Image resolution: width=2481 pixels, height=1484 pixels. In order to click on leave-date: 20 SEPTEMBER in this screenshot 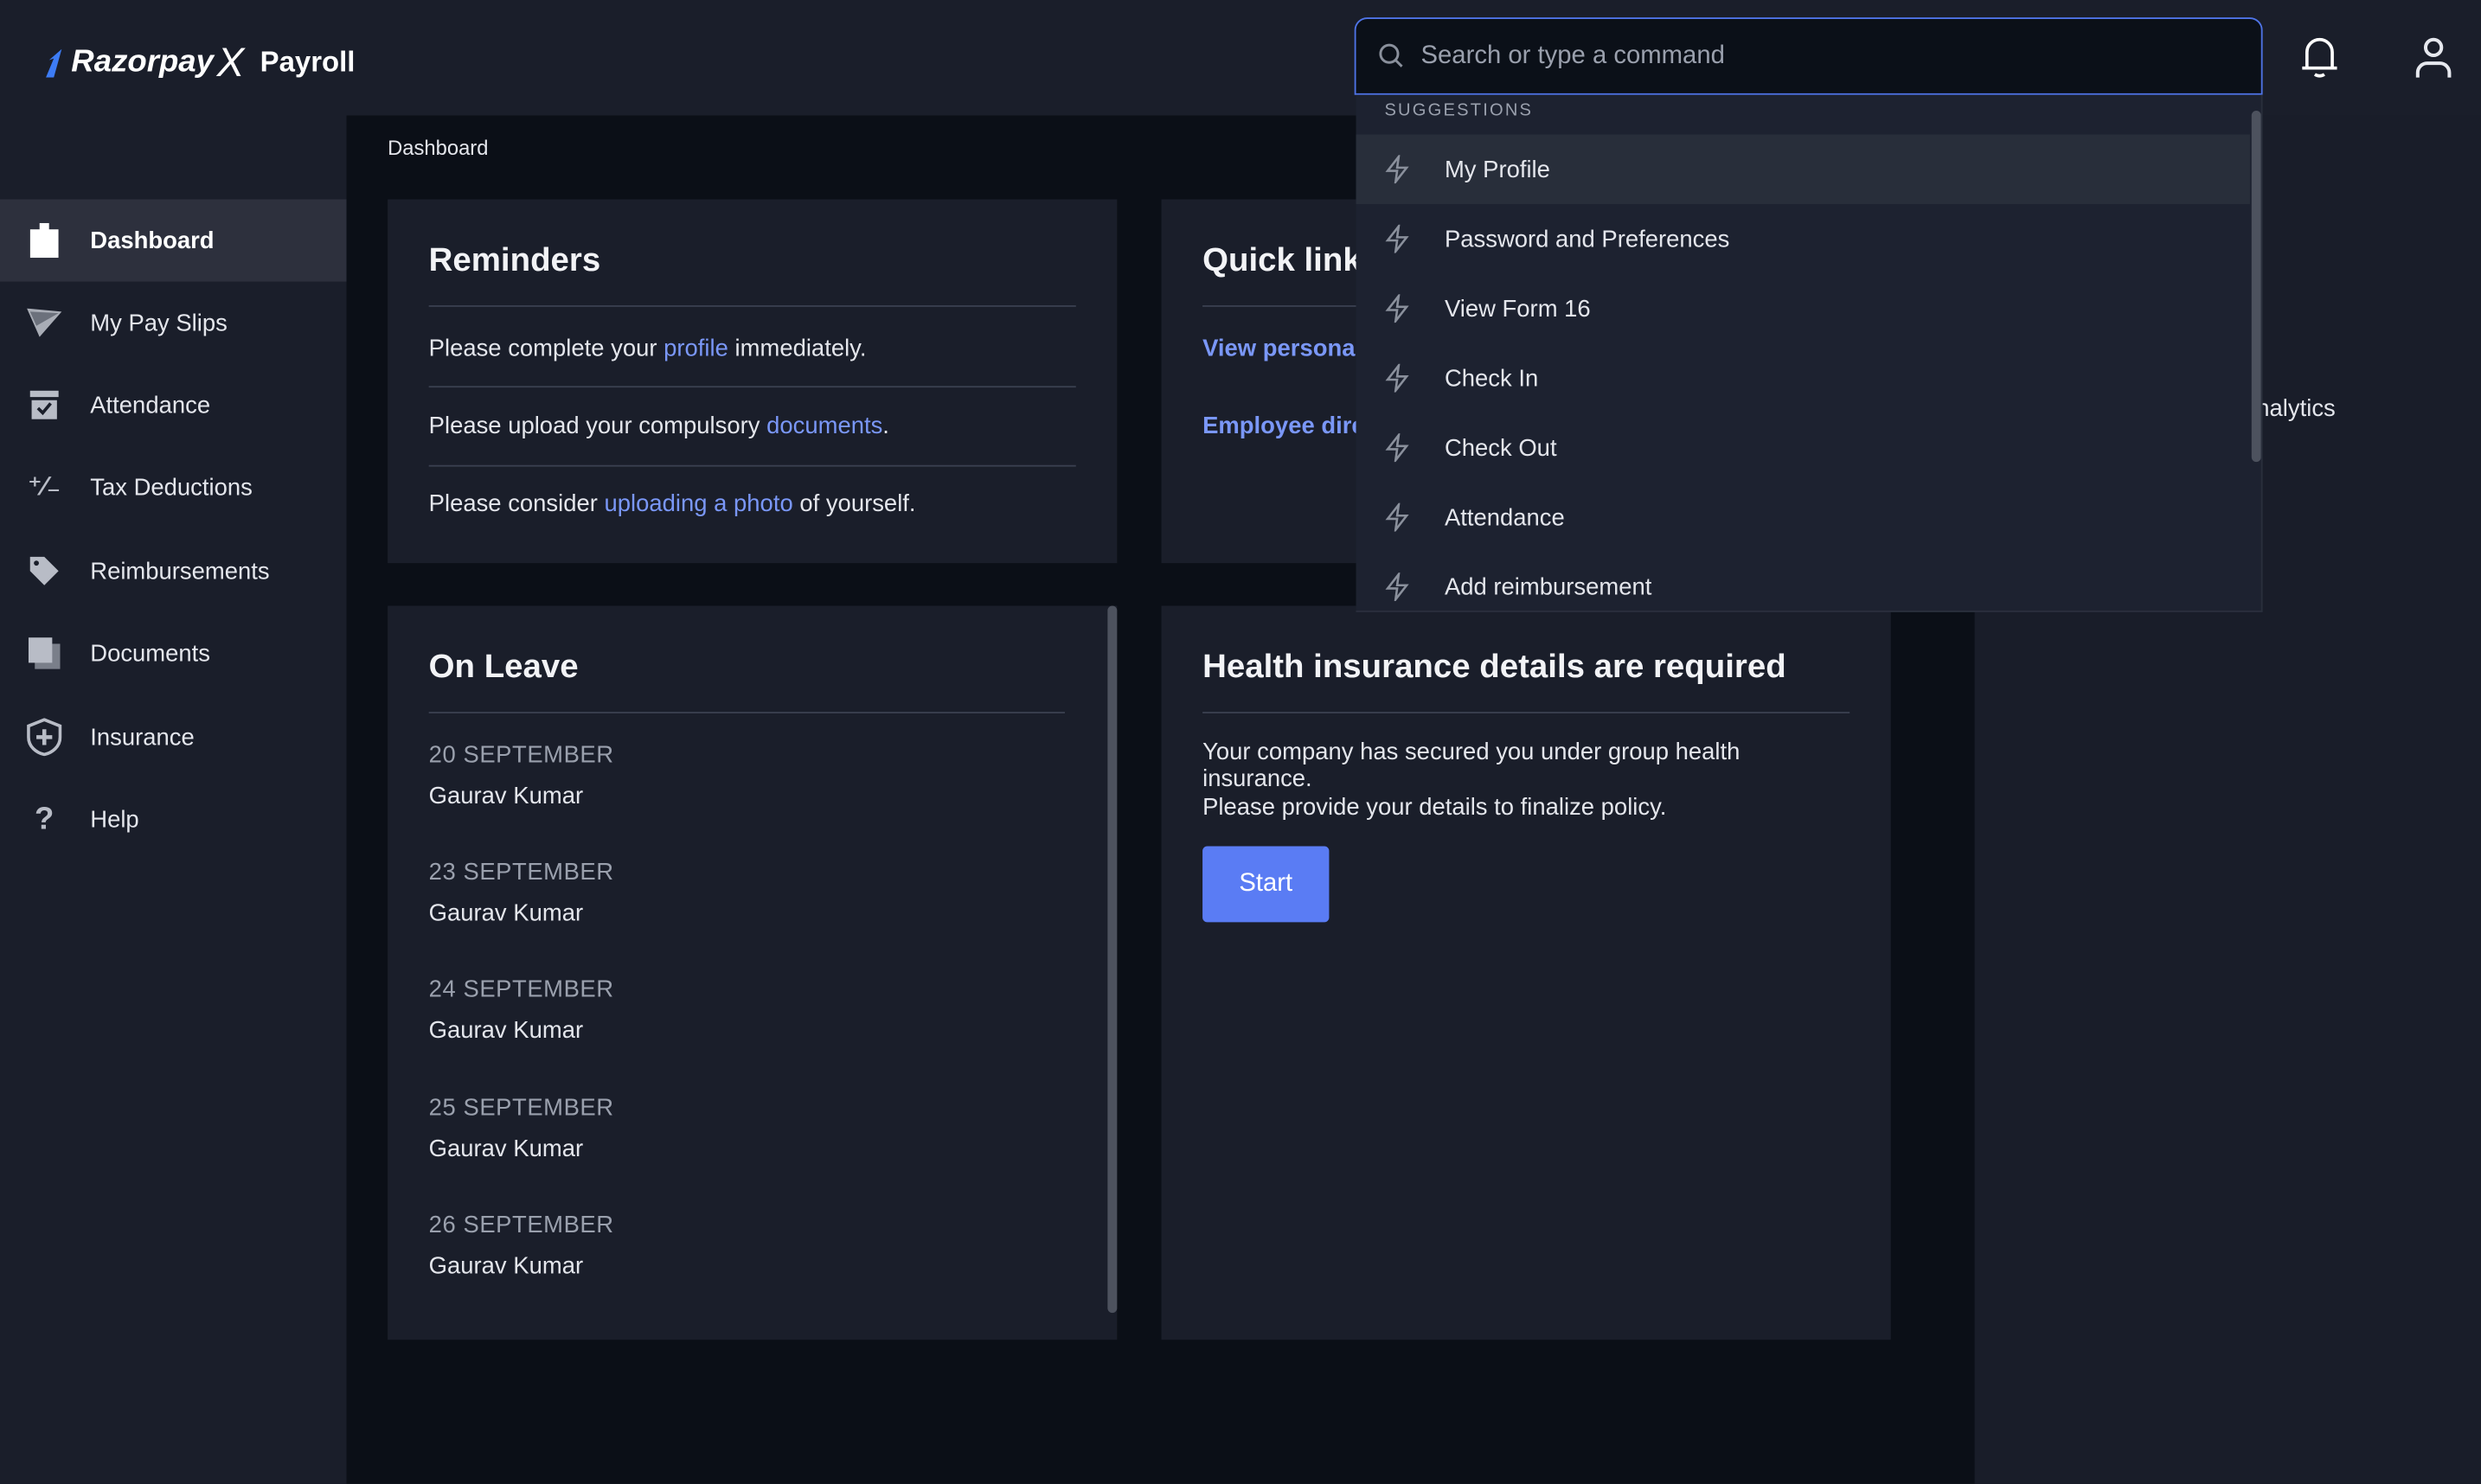, I will do `click(521, 755)`.